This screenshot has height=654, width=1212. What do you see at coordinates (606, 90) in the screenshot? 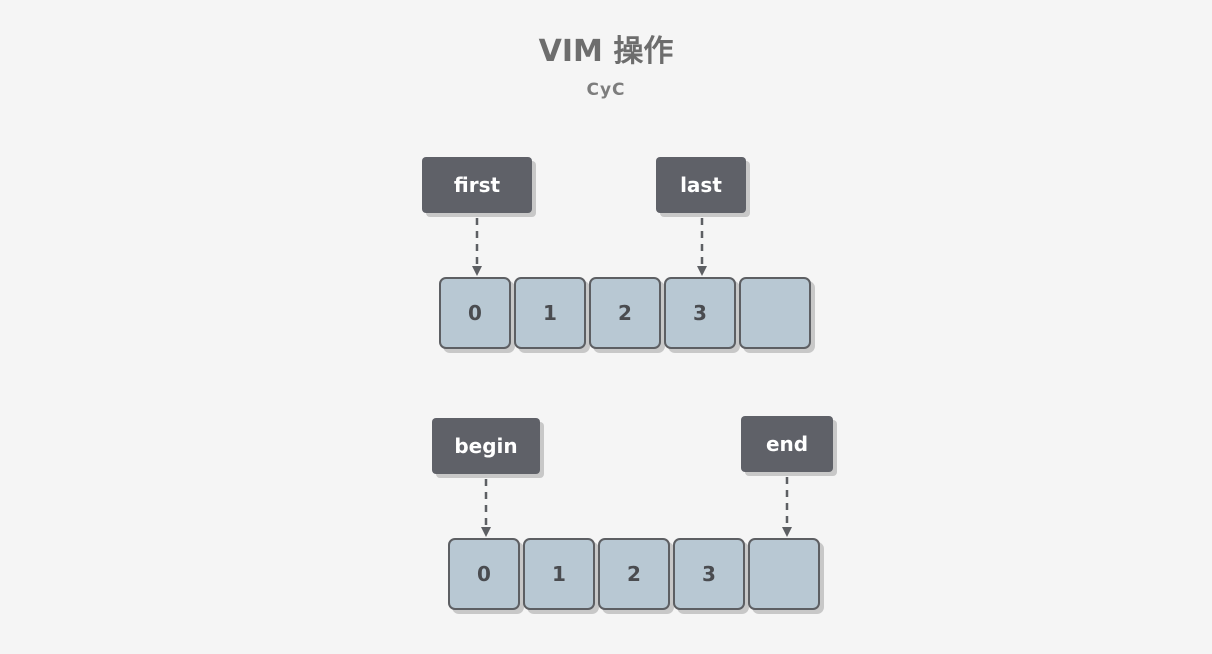
I see `page-subtitle: CyC` at bounding box center [606, 90].